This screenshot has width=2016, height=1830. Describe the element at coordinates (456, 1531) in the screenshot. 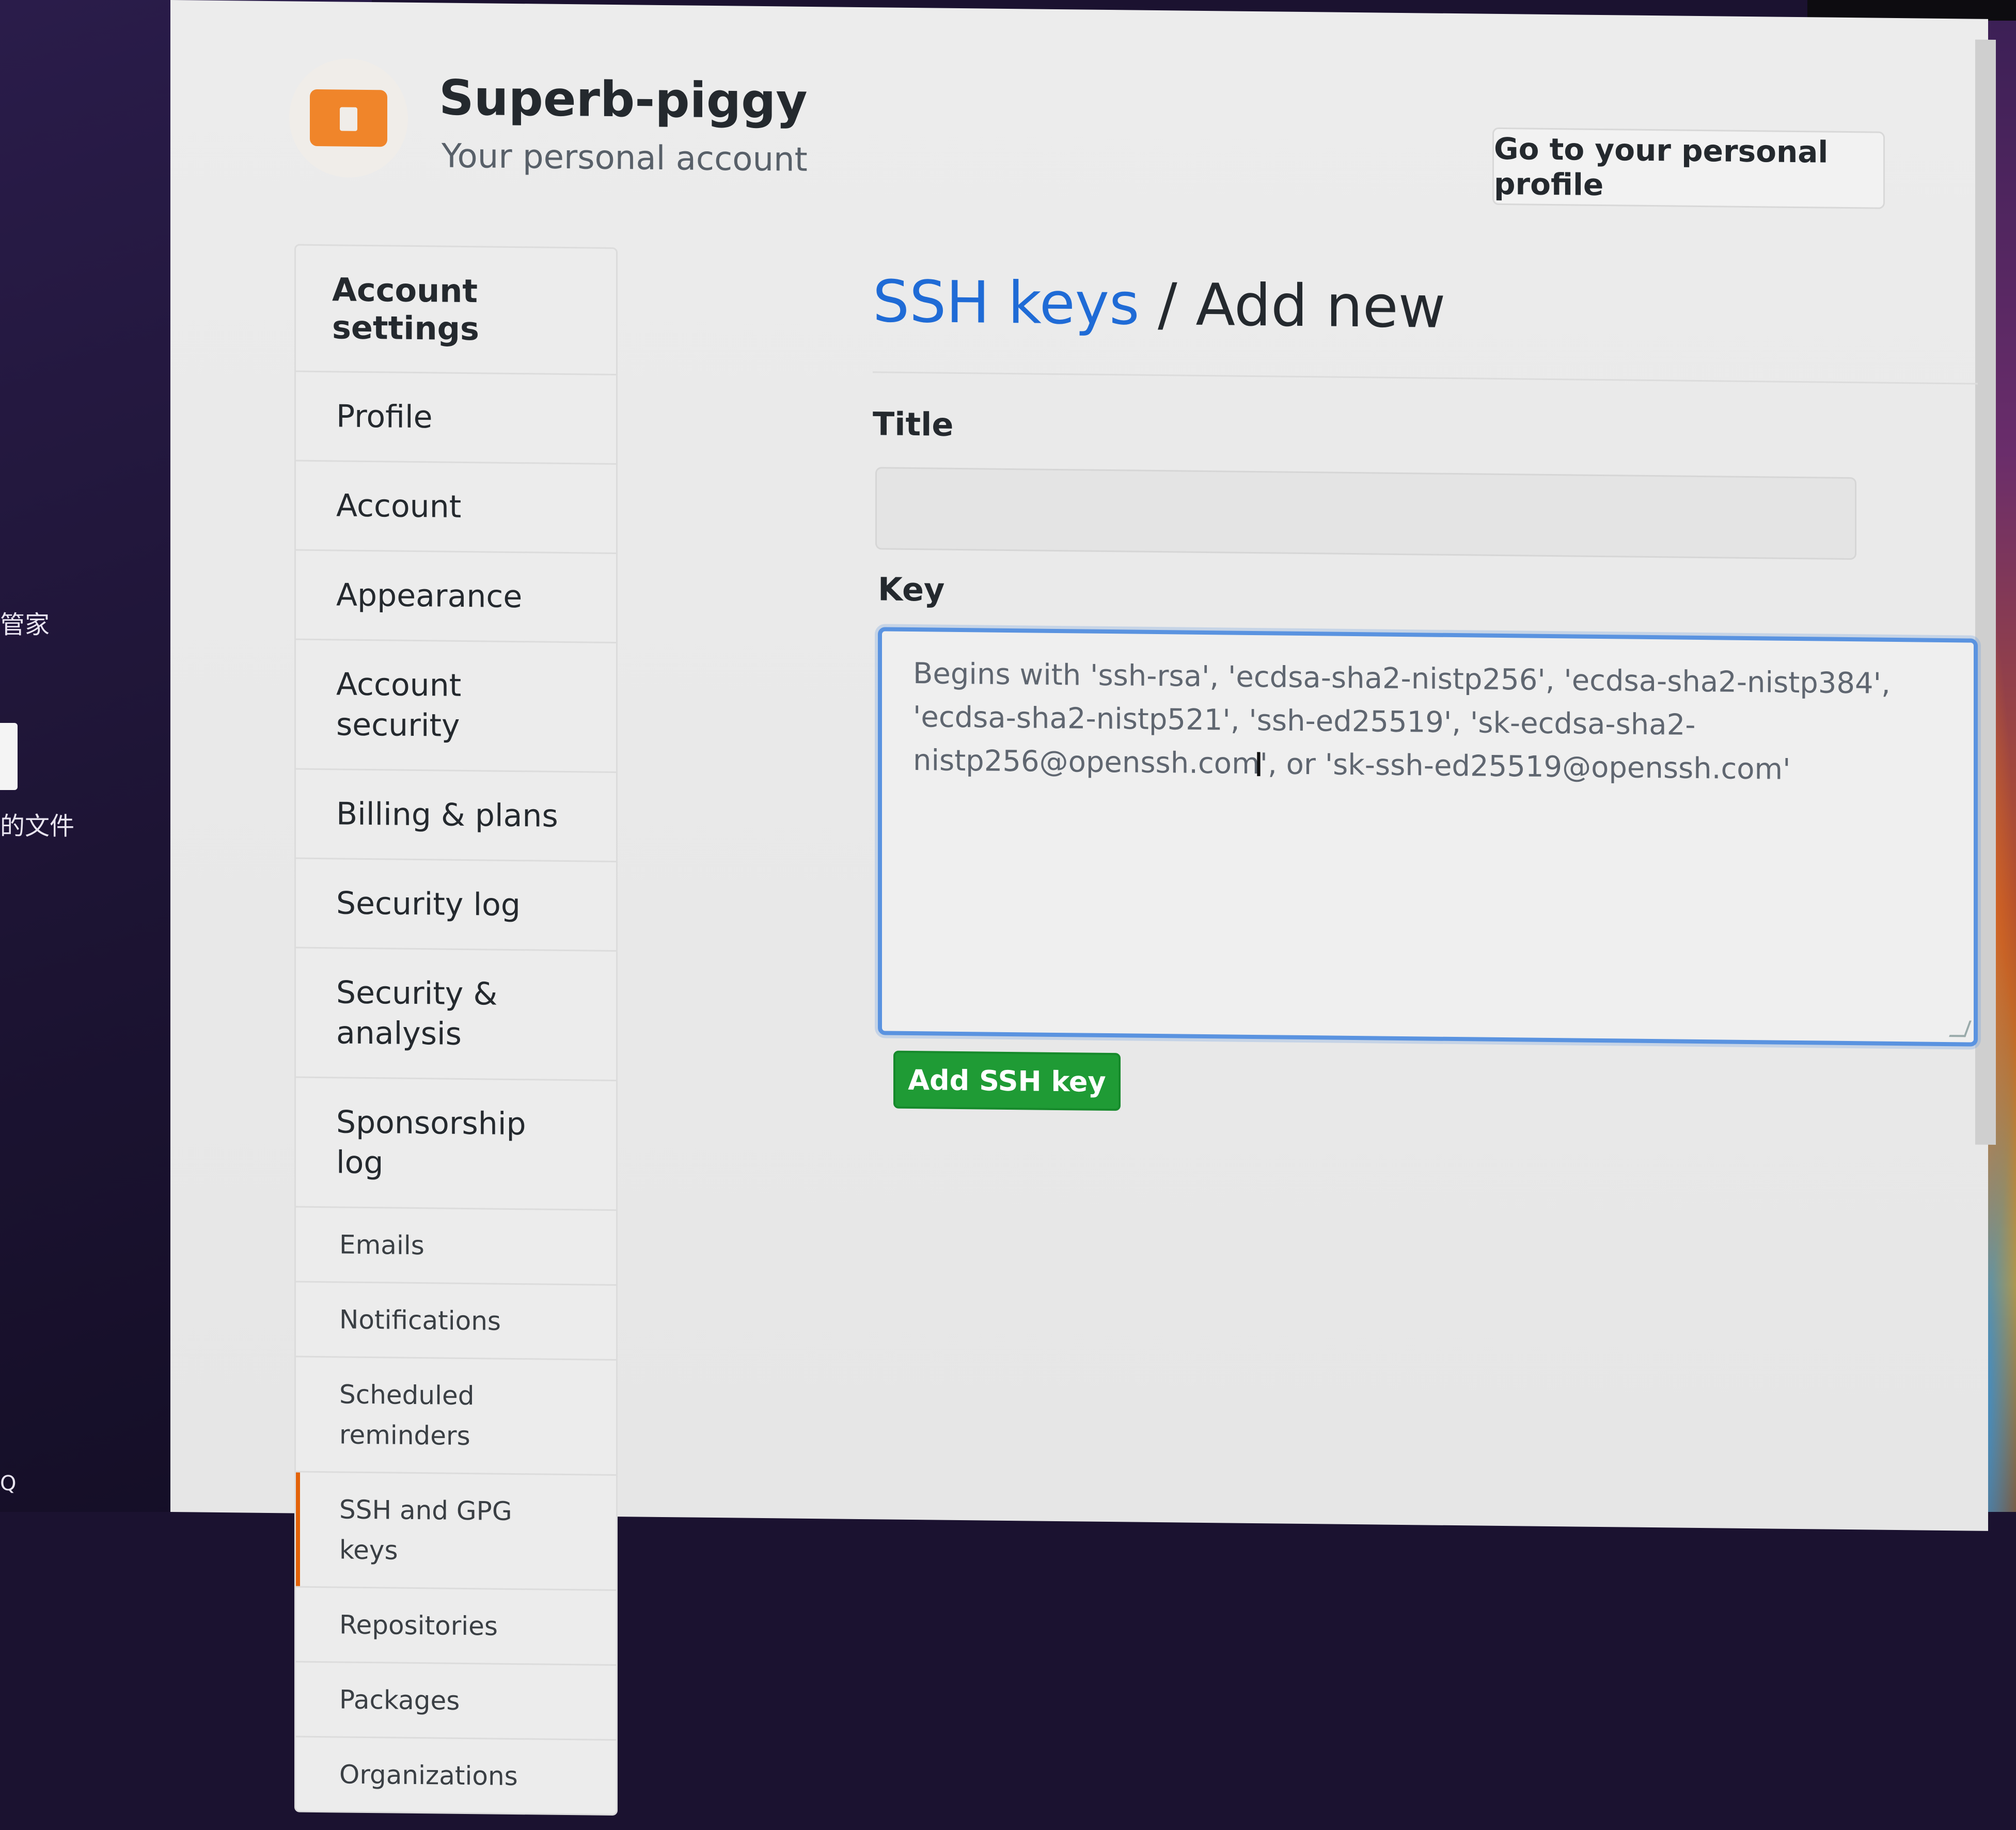

I see `sidebar-item-ssh-gpg-keys: SSH and GPG keys` at that location.